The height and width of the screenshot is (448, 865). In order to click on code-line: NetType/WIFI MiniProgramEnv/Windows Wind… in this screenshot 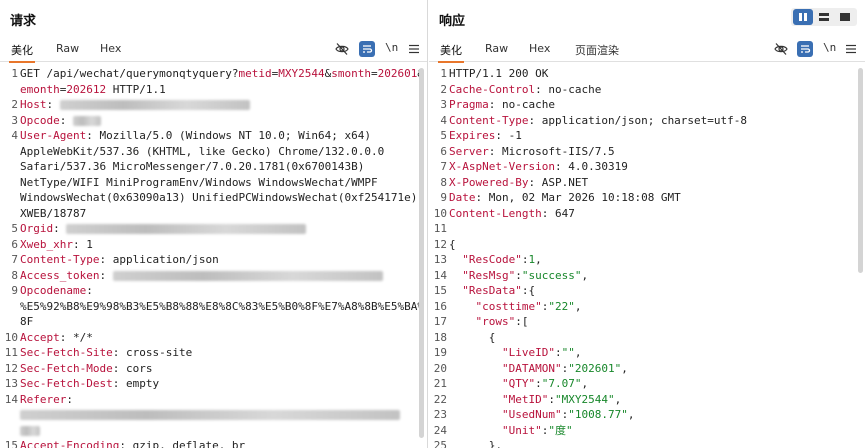, I will do `click(199, 182)`.